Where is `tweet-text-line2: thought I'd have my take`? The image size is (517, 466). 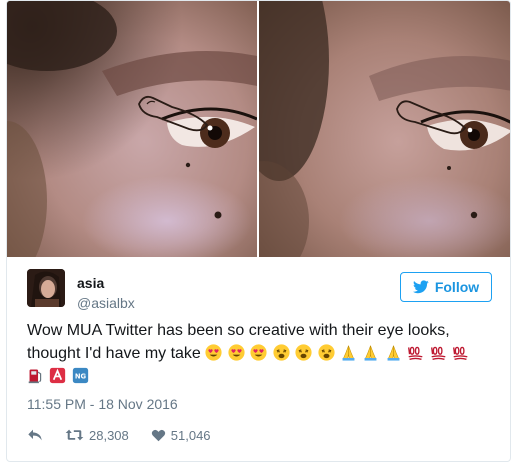 tweet-text-line2: thought I'd have my take is located at coordinates (262, 353).